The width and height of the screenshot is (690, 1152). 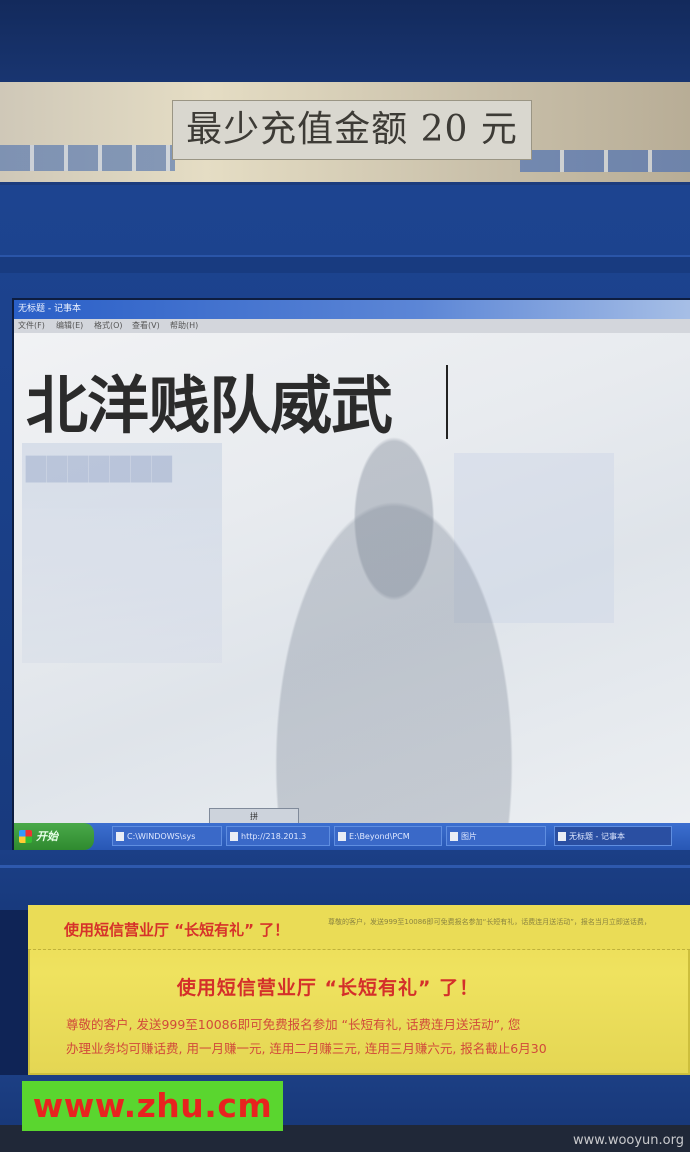 I want to click on poster-small-title: 使用短信营业厅 “长短有礼” 了！, so click(x=177, y=930).